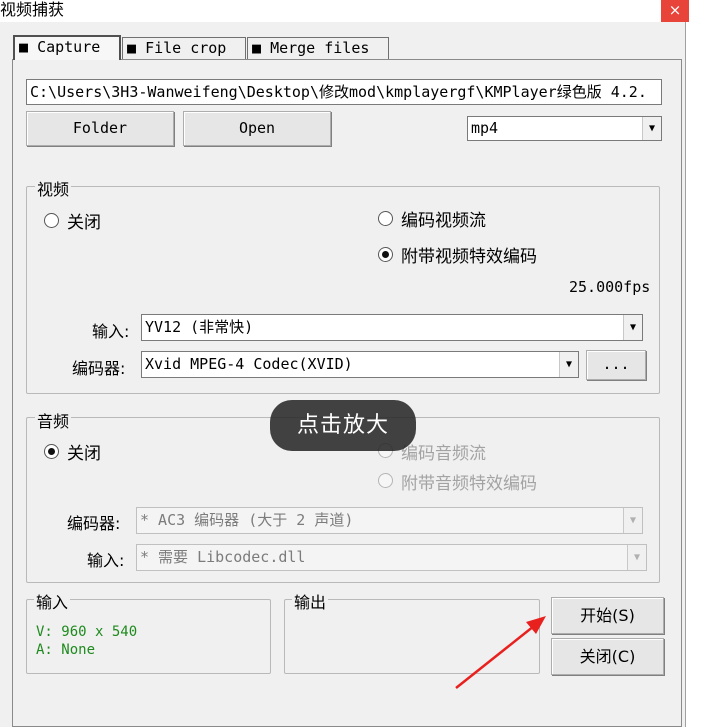 The height and width of the screenshot is (727, 721). I want to click on tab-label: File crop, so click(186, 48).